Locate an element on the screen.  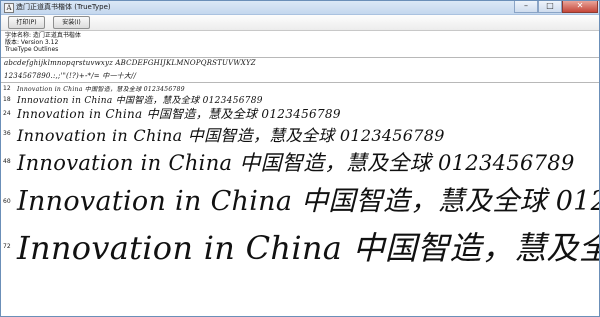
minimize-button: – is located at coordinates (526, 7).